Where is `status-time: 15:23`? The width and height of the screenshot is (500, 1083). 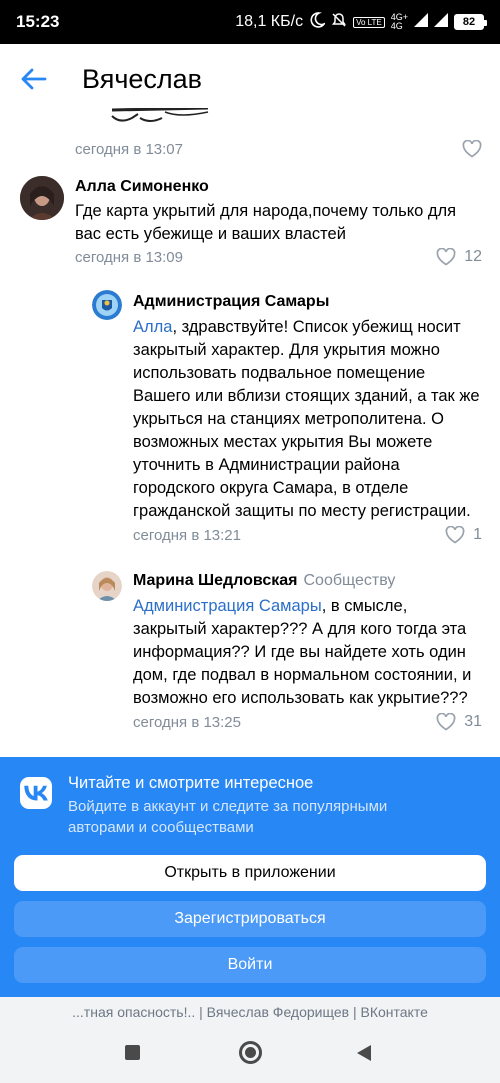
status-time: 15:23 is located at coordinates (38, 21).